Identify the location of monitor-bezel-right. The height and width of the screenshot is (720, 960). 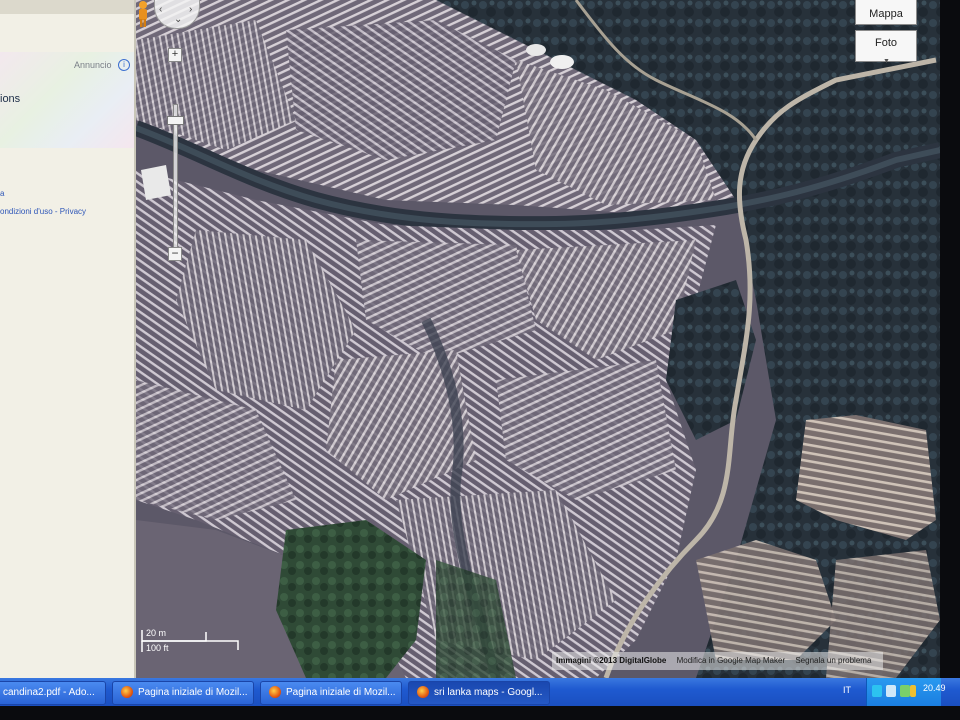
(950, 360).